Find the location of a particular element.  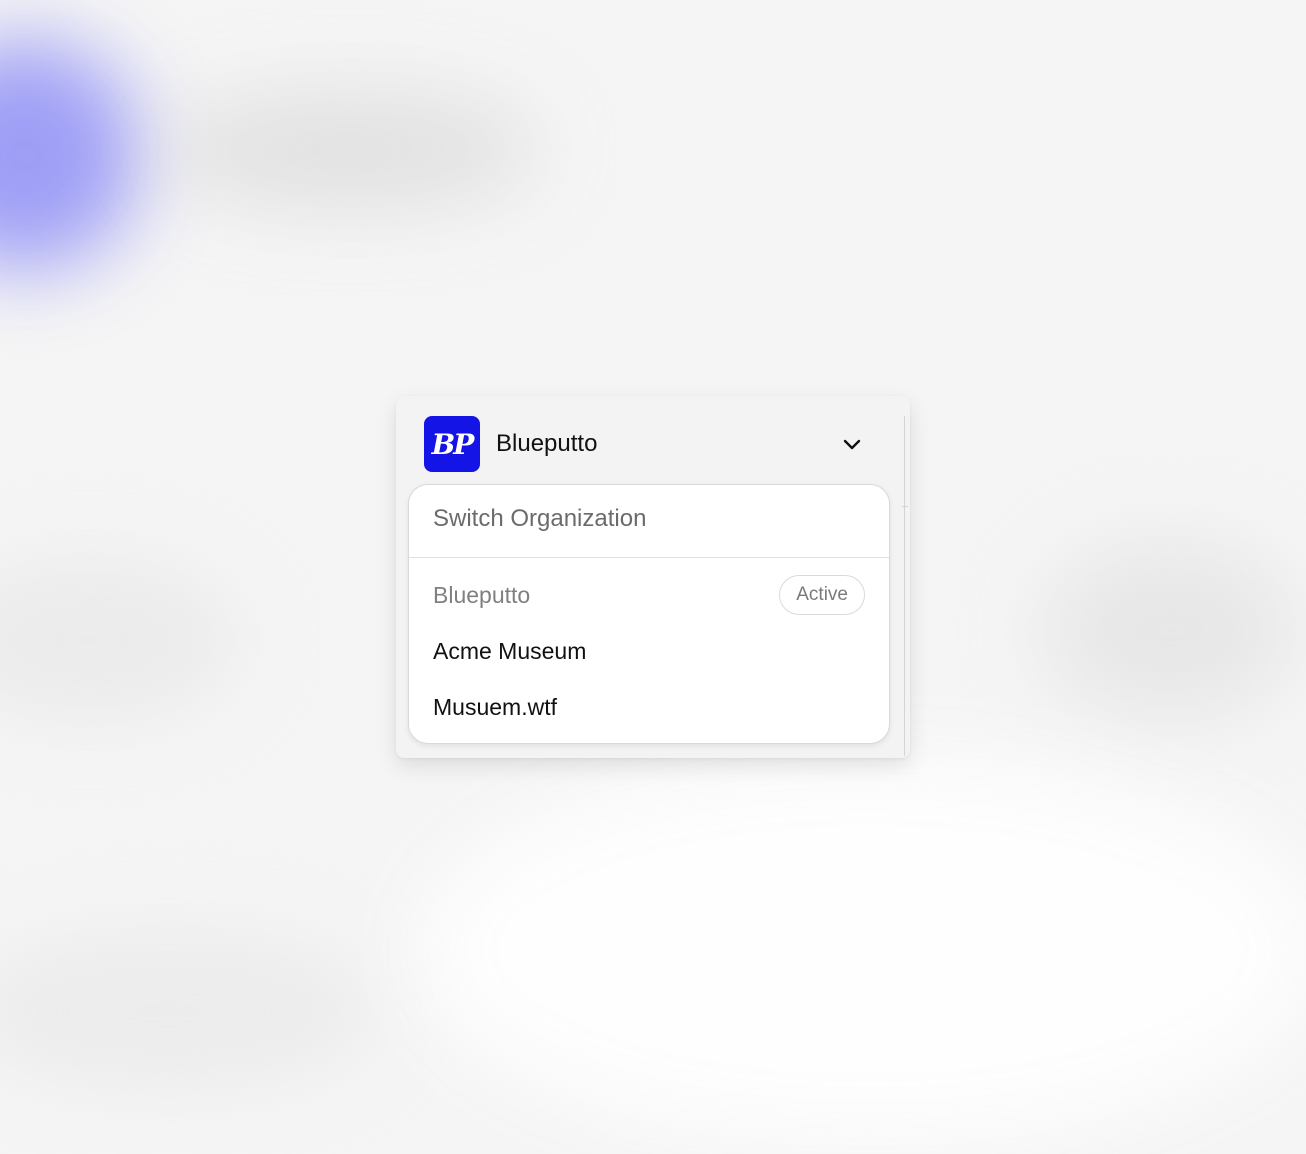

divider is located at coordinates (649, 557).